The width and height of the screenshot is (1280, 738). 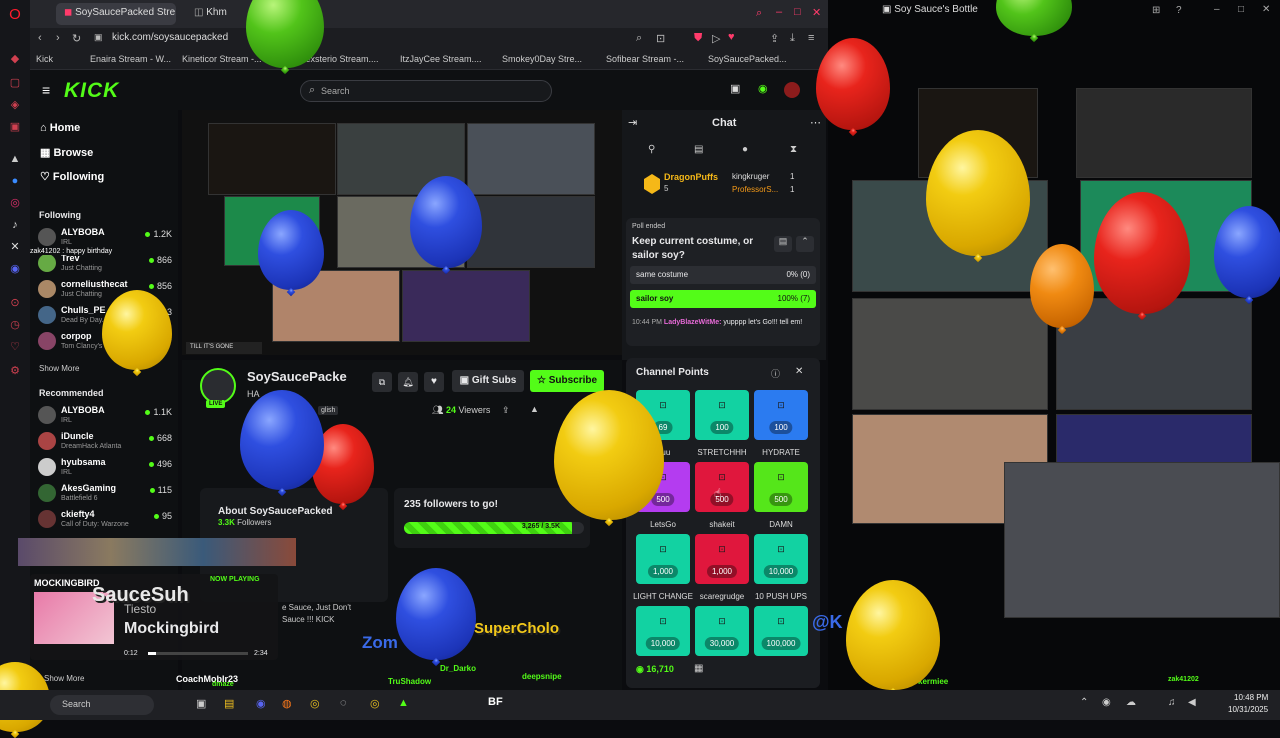 I want to click on recommended-channel: ckiefty4 Call of Duty: Warzone 95, so click(x=108, y=521).